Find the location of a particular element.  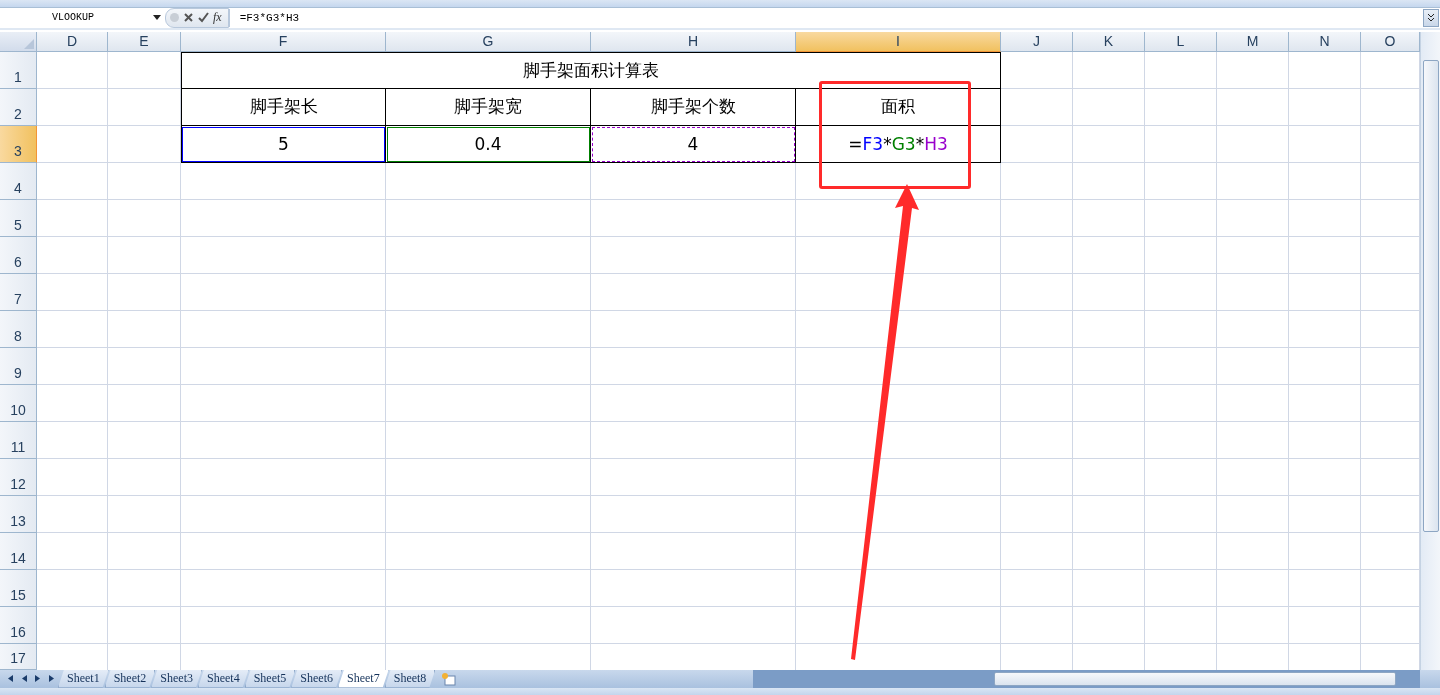

row-header: 6 is located at coordinates (18, 255).